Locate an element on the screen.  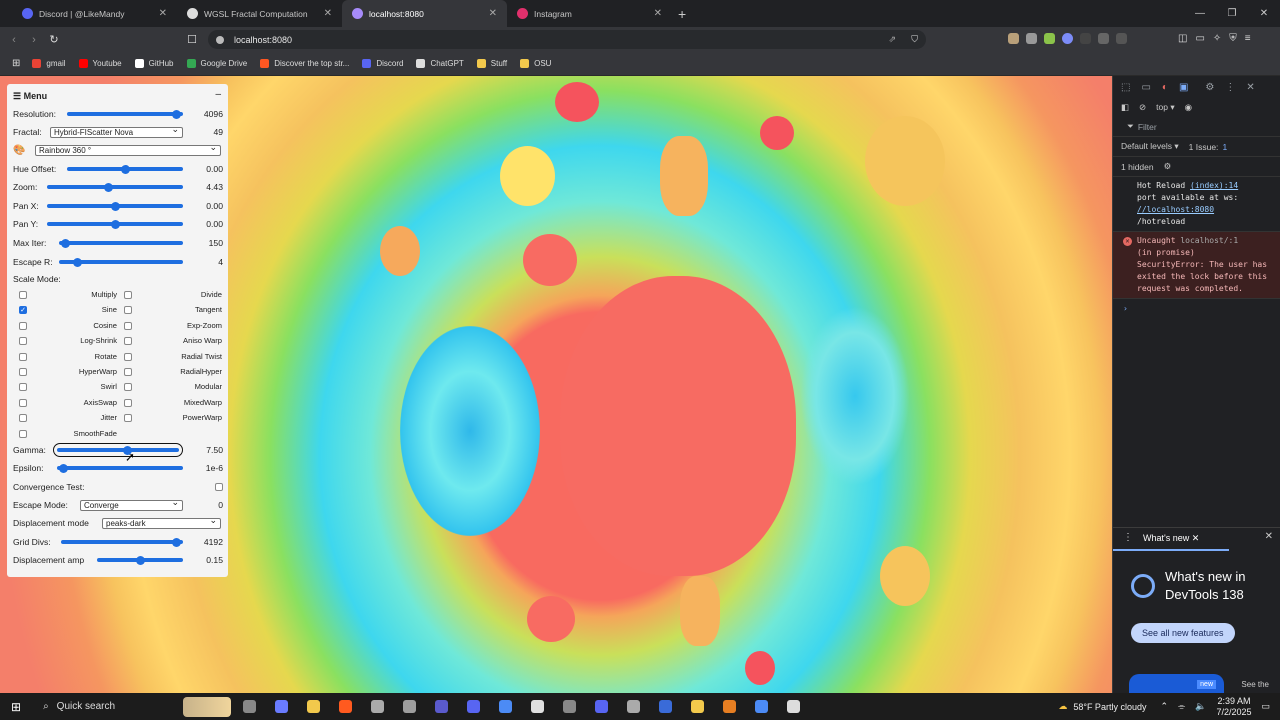
palette-select: Rainbow 360 ° is located at coordinates (128, 149).